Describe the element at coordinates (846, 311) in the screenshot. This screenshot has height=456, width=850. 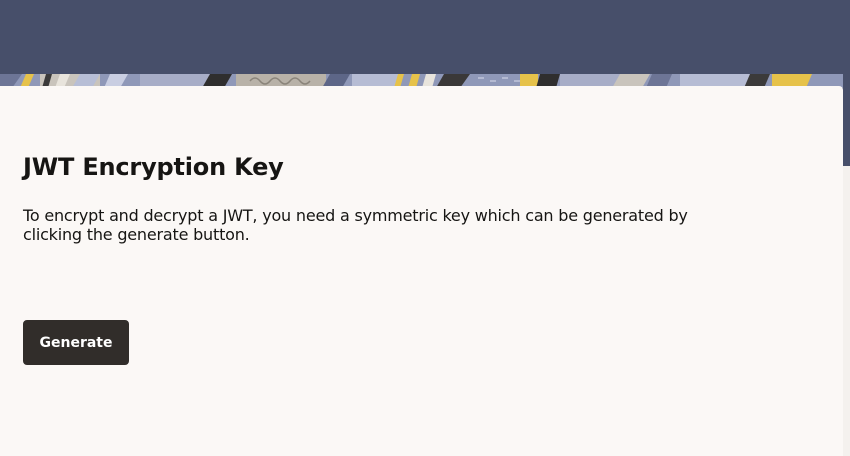
I see `right-edge-strip-lower` at that location.